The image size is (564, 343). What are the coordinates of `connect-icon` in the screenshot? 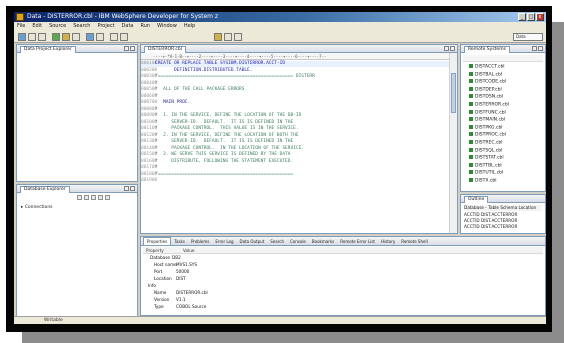 It's located at (228, 37).